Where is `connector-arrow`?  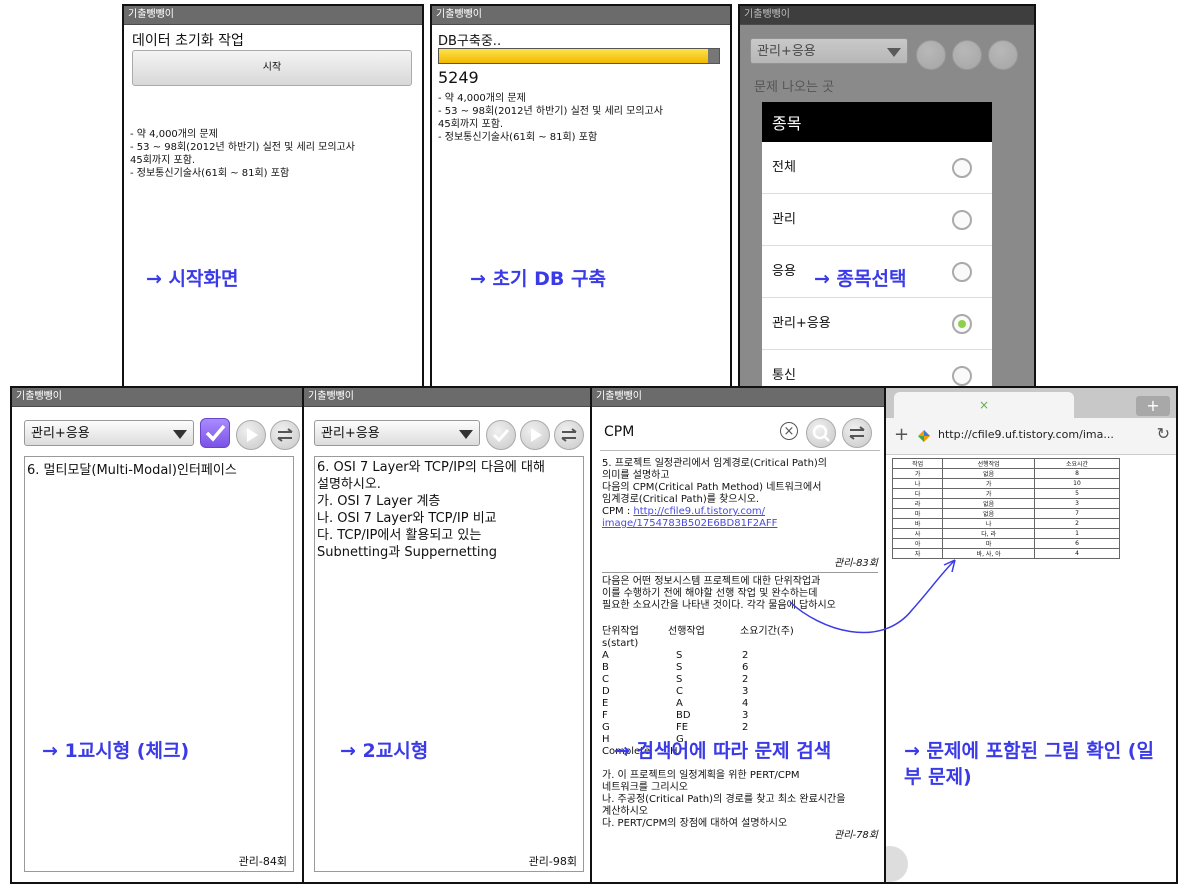
connector-arrow is located at coordinates (872, 596).